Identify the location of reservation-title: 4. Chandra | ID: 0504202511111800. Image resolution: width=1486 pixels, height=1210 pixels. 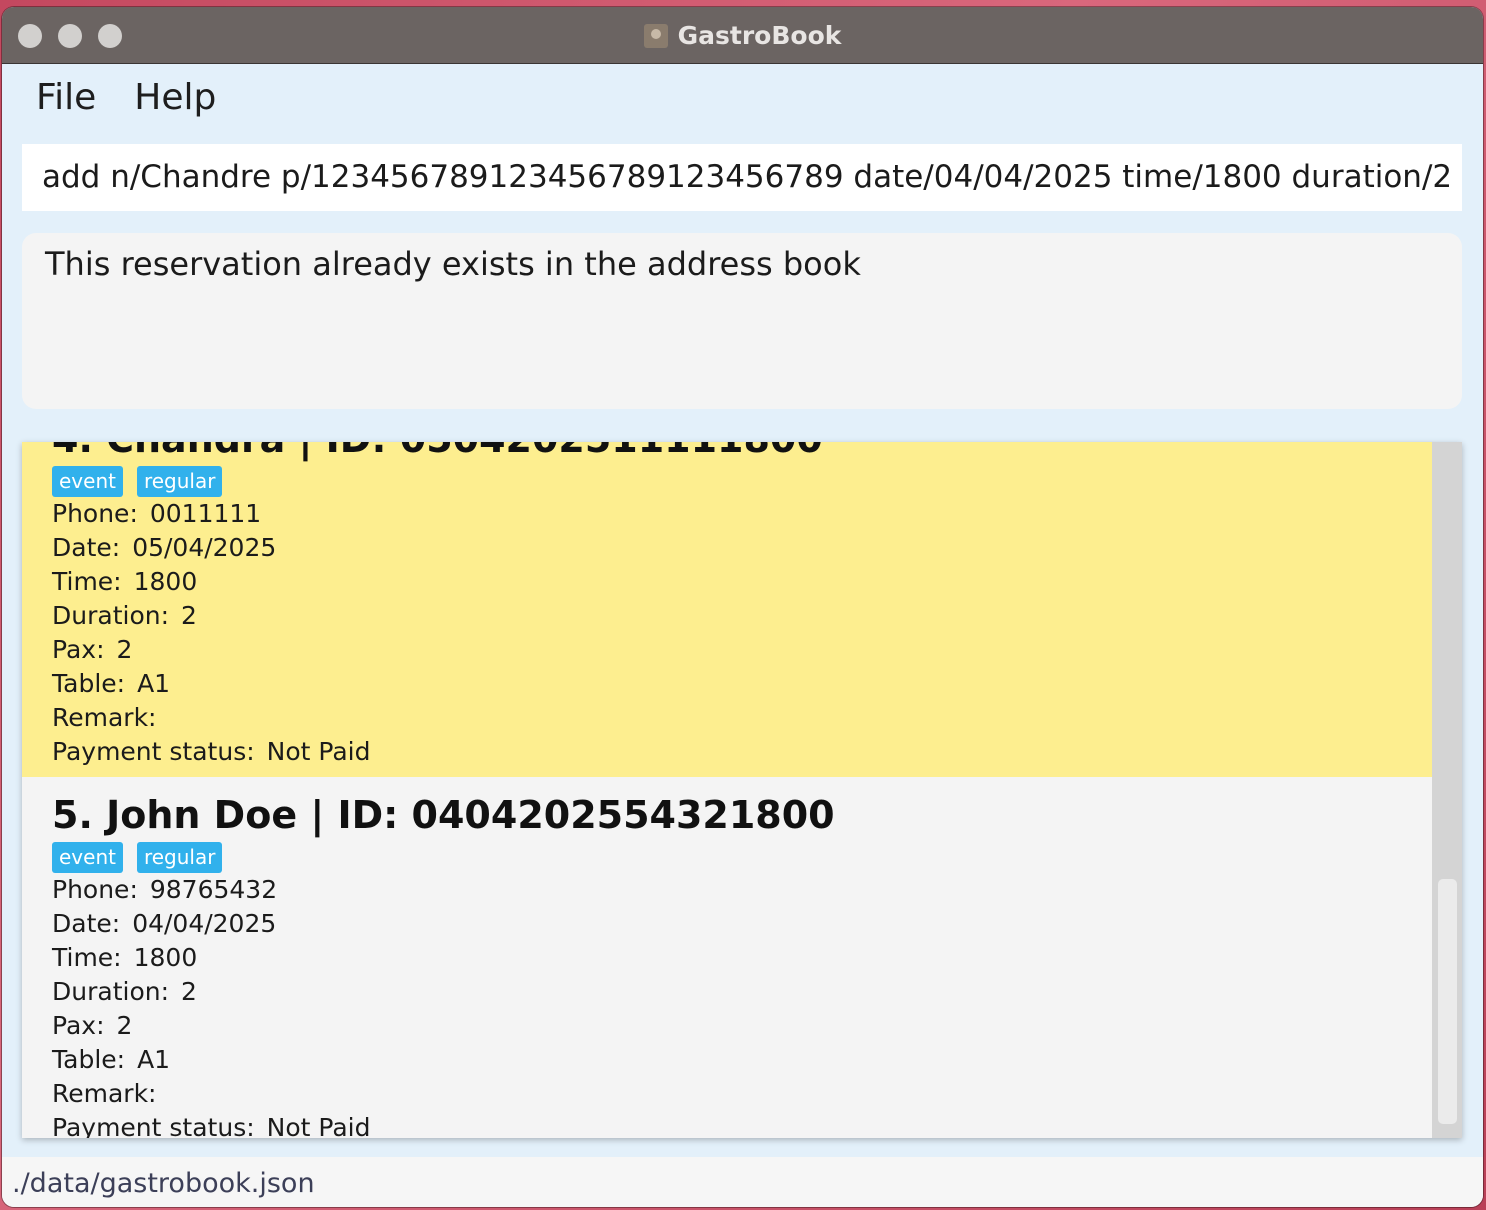
(742, 452).